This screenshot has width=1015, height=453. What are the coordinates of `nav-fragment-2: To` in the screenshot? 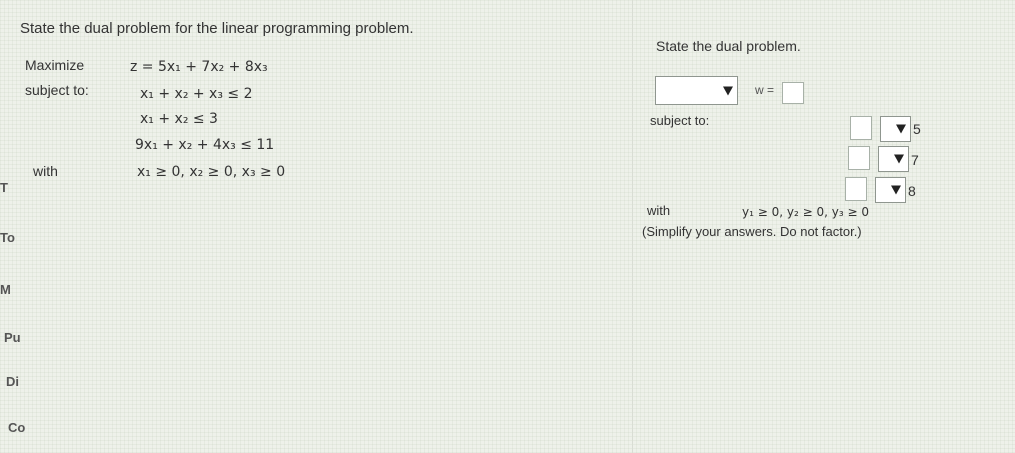 It's located at (7, 237).